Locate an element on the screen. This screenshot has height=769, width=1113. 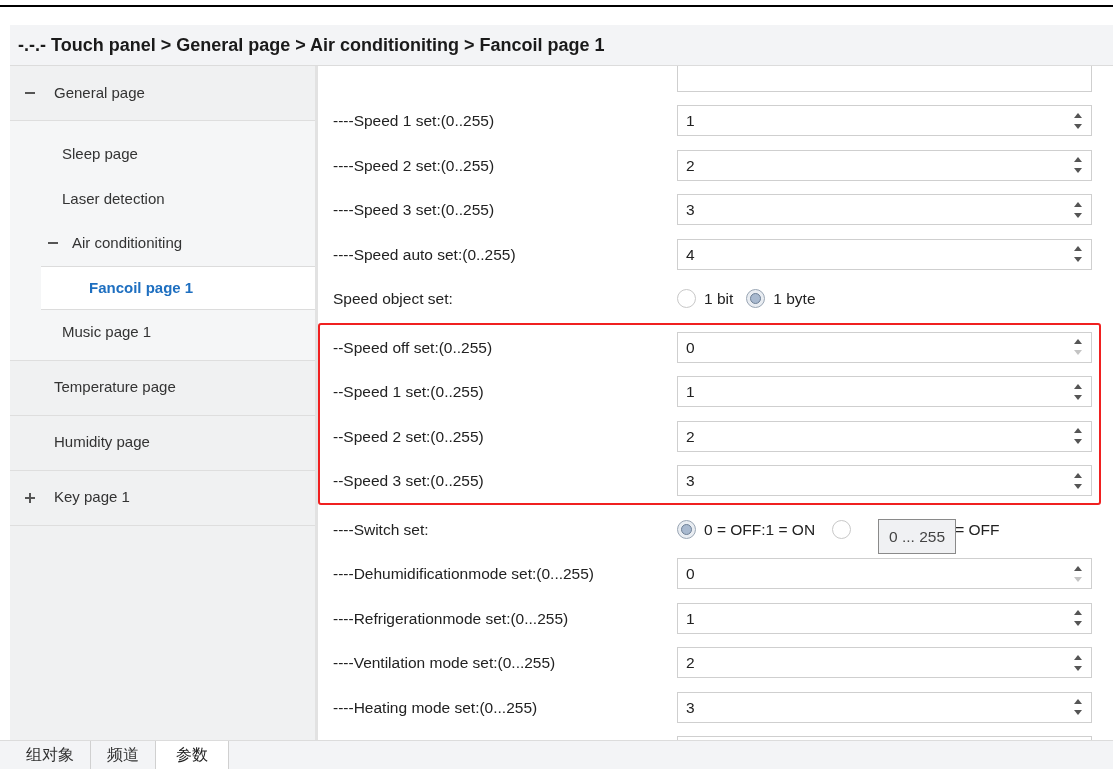
radio-label: 1 byte is located at coordinates (794, 299).